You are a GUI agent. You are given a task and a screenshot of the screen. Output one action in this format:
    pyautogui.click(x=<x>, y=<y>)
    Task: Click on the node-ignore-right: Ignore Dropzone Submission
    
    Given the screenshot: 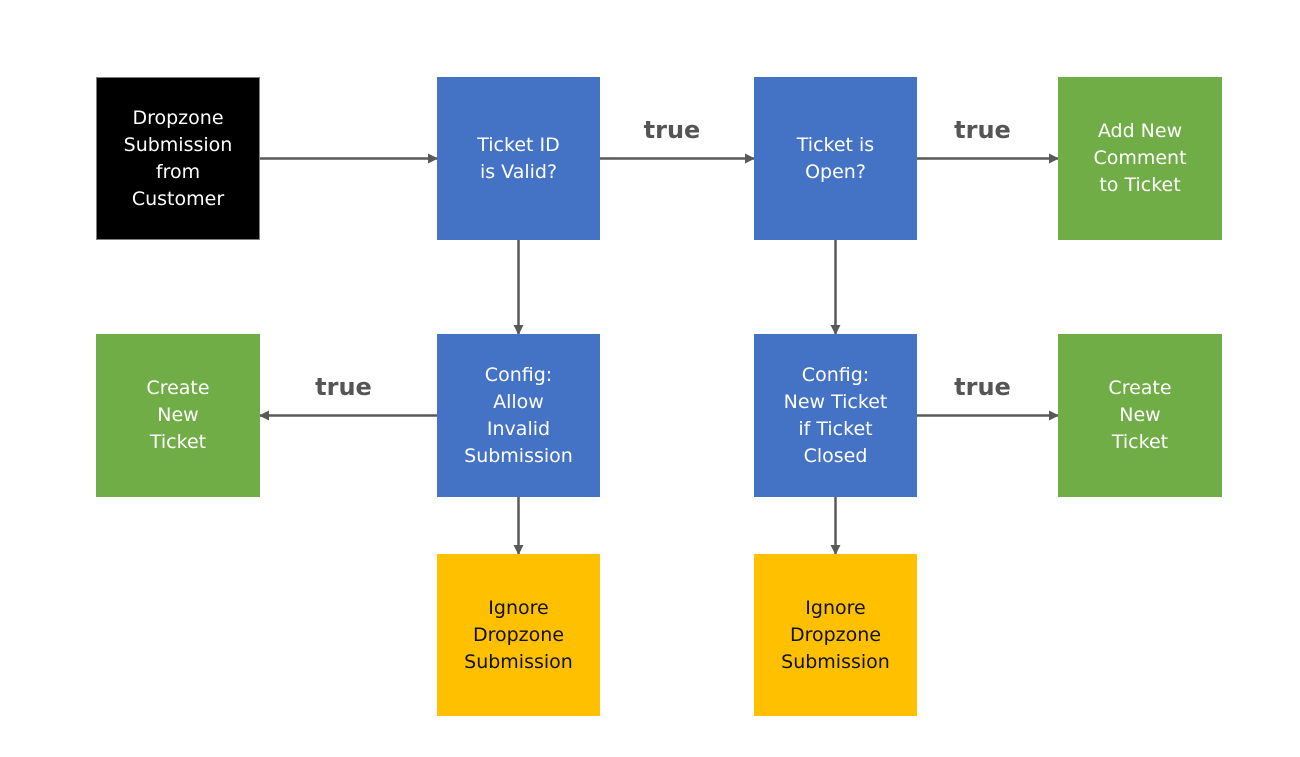 What is the action you would take?
    pyautogui.click(x=835, y=635)
    